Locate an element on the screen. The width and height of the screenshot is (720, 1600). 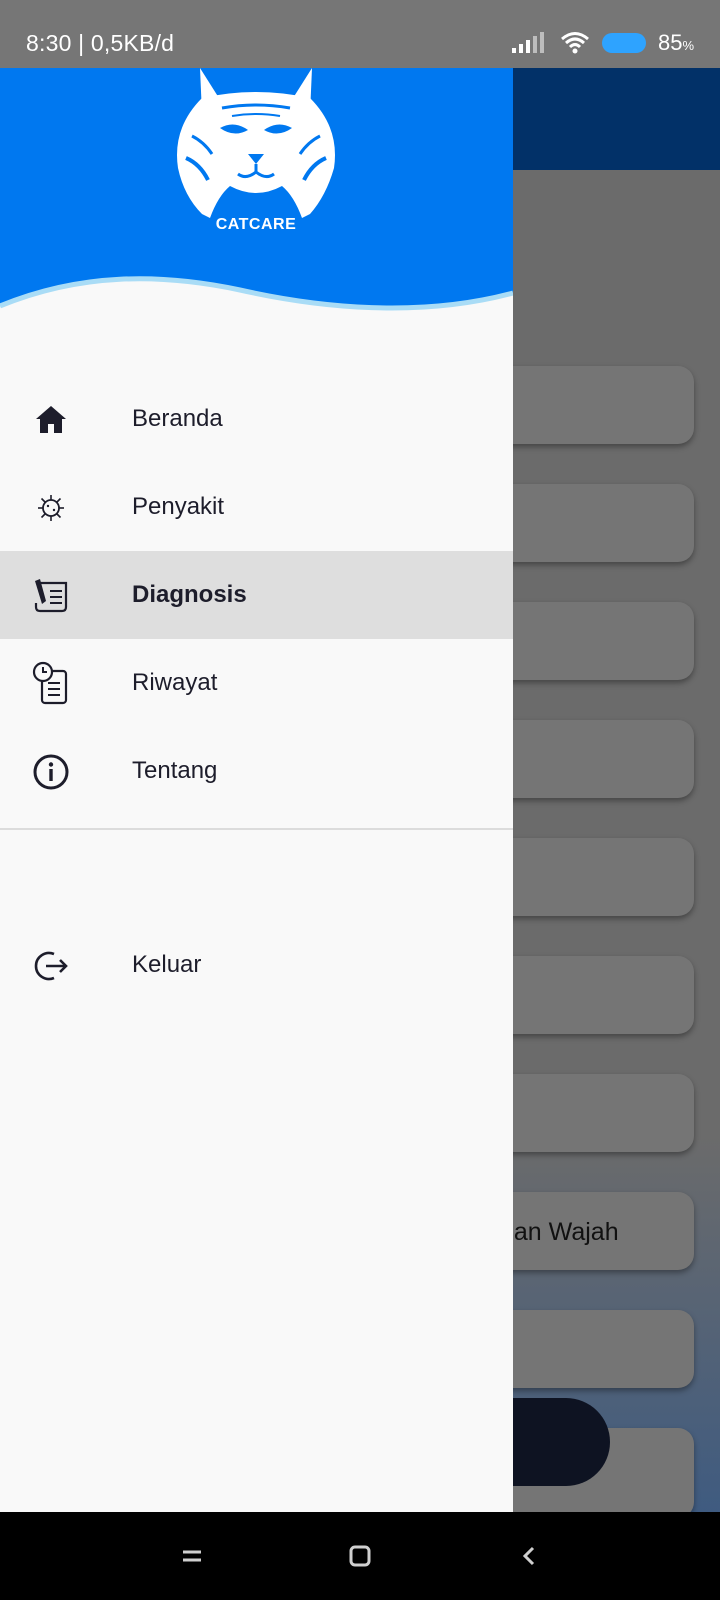
menu-item-label: Riwayat is located at coordinates (175, 682).